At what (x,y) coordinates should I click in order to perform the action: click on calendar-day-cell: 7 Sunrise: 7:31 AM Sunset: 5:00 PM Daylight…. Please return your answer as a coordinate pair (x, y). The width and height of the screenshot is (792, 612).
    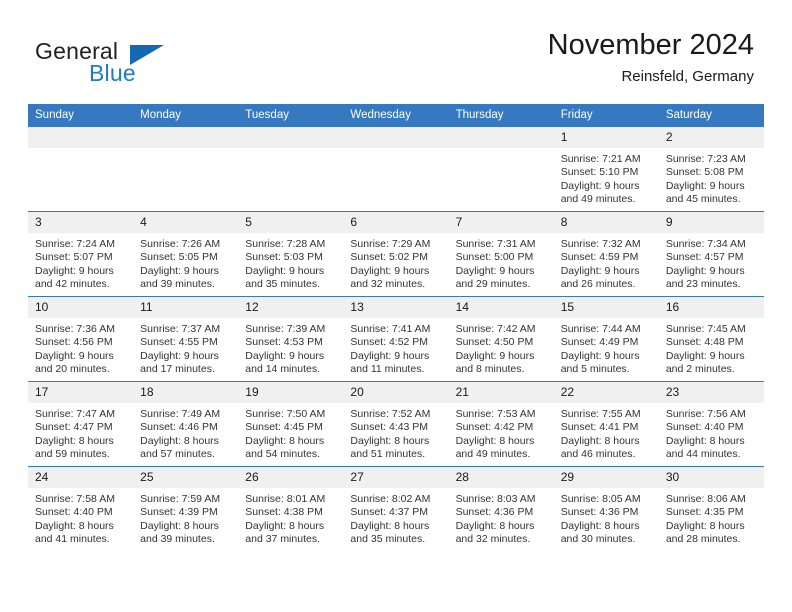
    Looking at the image, I should click on (501, 254).